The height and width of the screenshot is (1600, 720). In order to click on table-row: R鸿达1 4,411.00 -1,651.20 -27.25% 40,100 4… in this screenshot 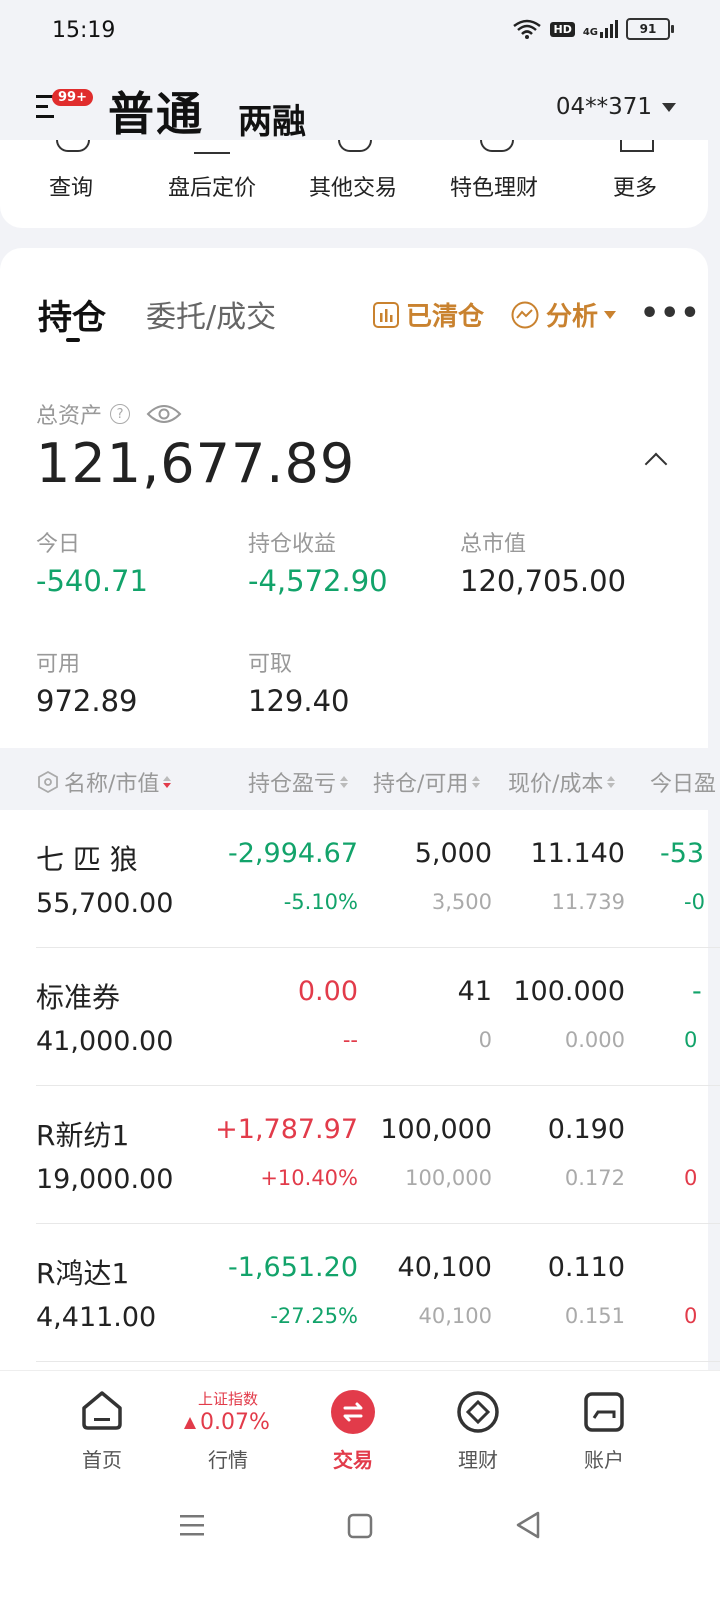, I will do `click(360, 1293)`.